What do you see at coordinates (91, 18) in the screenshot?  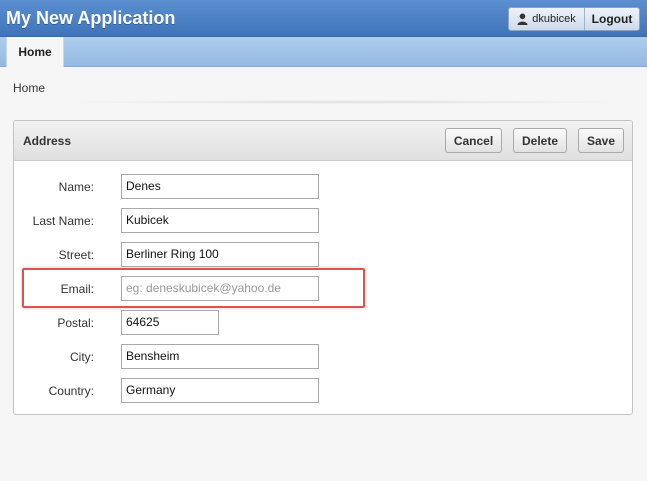 I see `app-title: My New Application` at bounding box center [91, 18].